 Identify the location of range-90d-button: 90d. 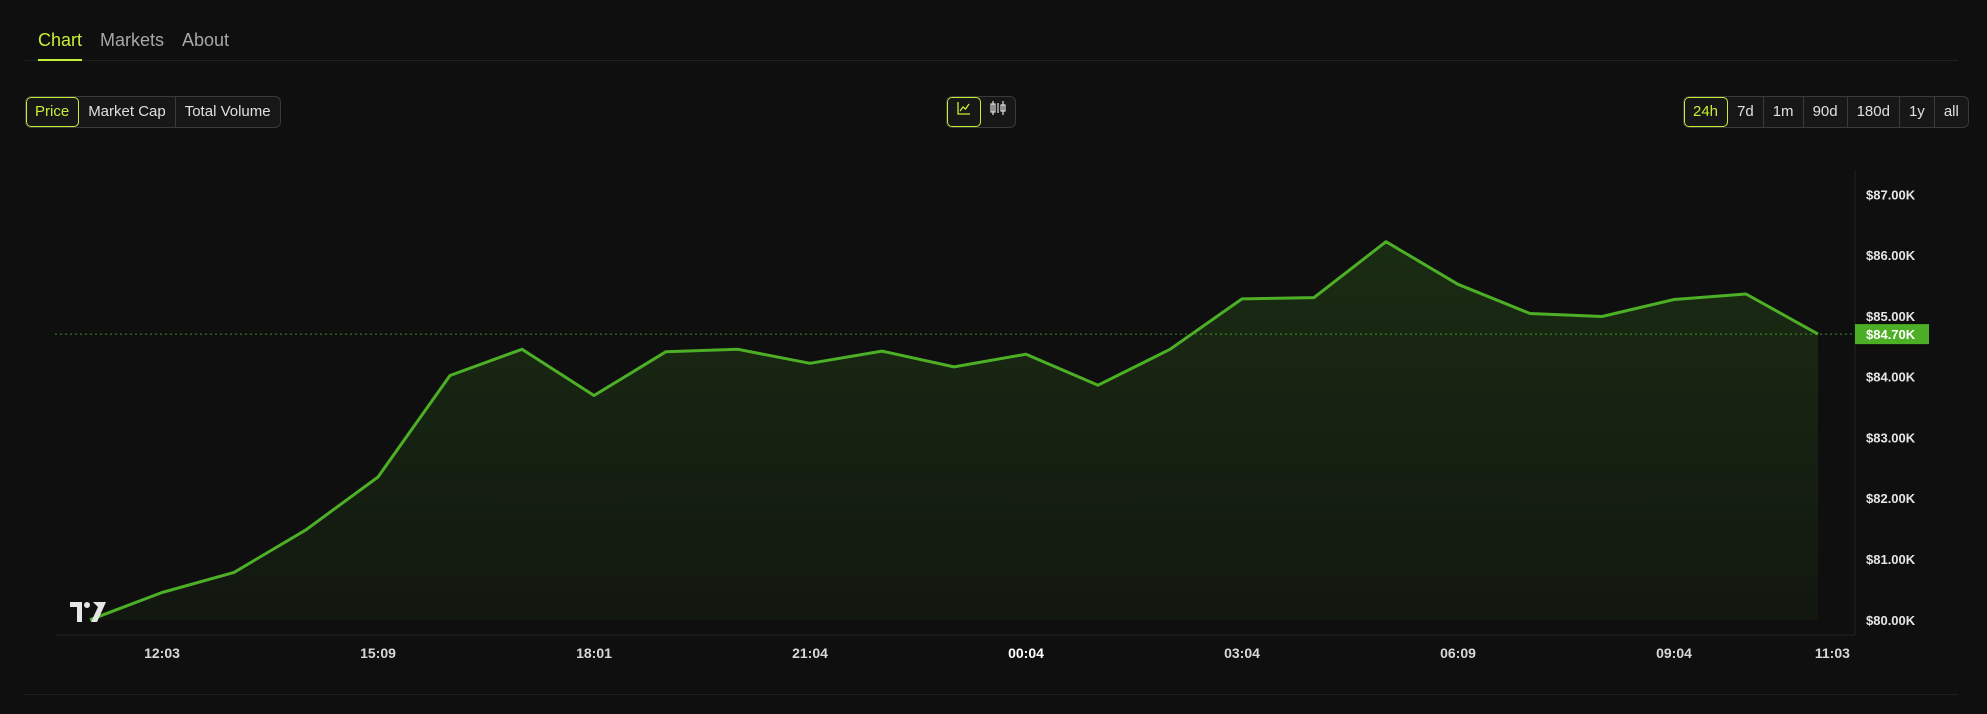
(1826, 112).